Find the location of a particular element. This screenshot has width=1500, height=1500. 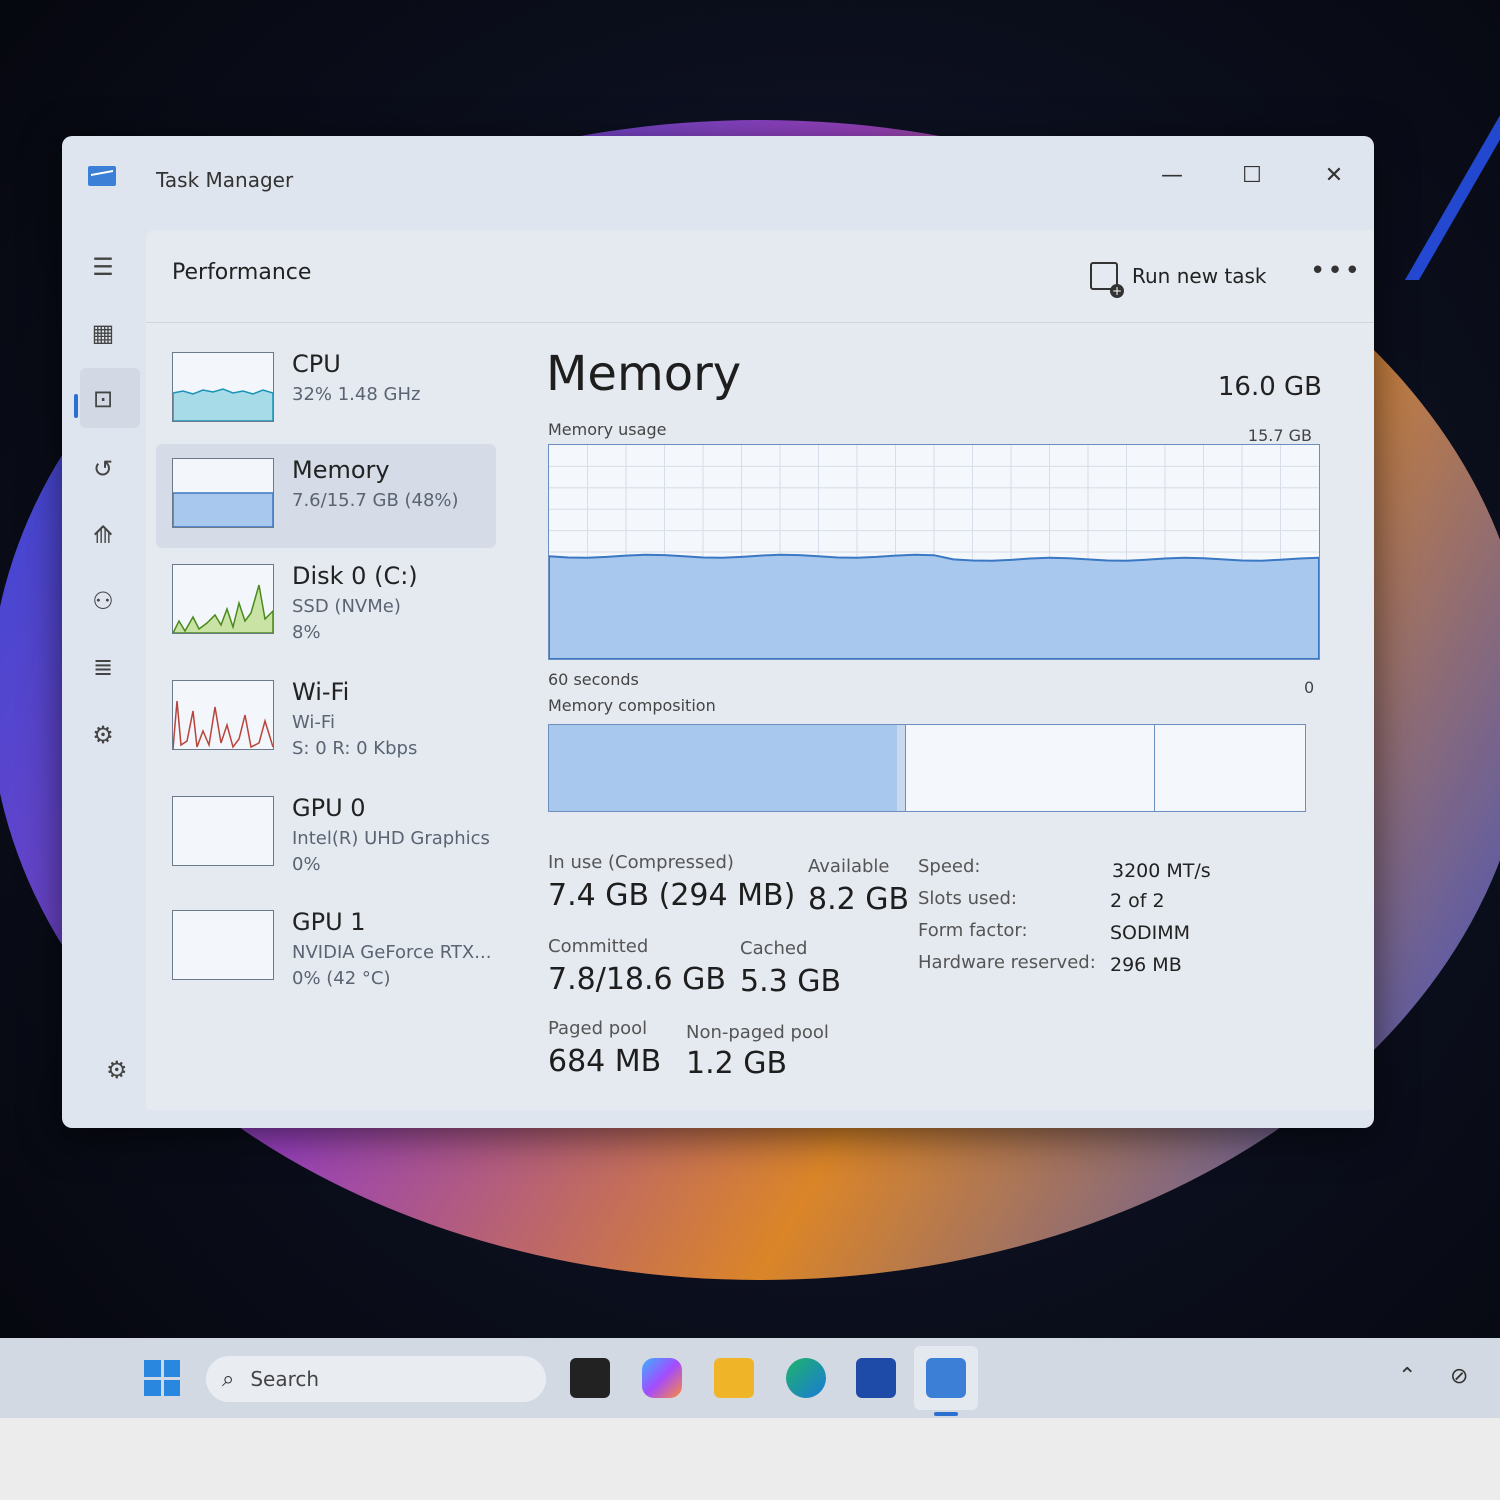

sidebar-item-gpu0: GPU 0 Intel(R) UHD Graphics 0% is located at coordinates (326, 834).